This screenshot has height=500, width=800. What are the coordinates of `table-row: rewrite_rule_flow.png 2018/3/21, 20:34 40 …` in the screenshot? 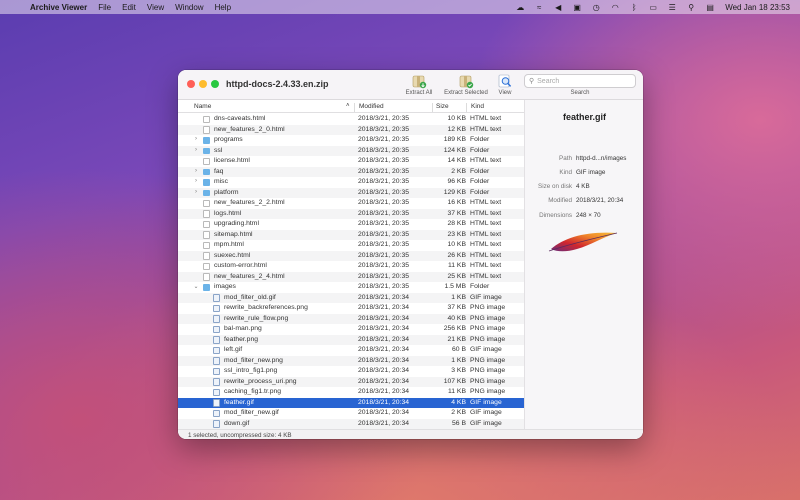 It's located at (351, 318).